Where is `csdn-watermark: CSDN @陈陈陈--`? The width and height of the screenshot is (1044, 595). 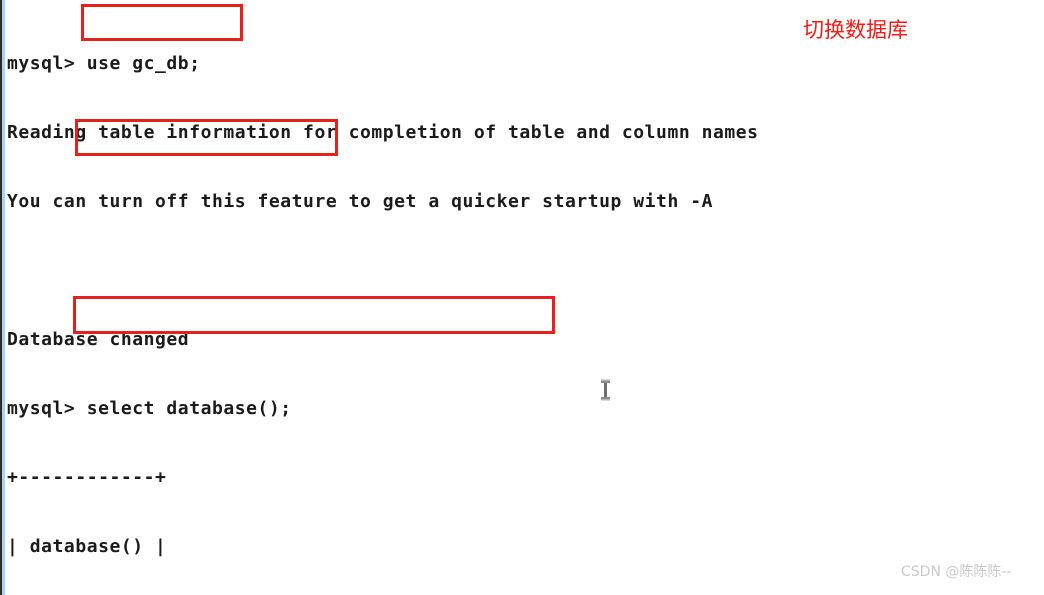 csdn-watermark: CSDN @陈陈陈-- is located at coordinates (956, 572).